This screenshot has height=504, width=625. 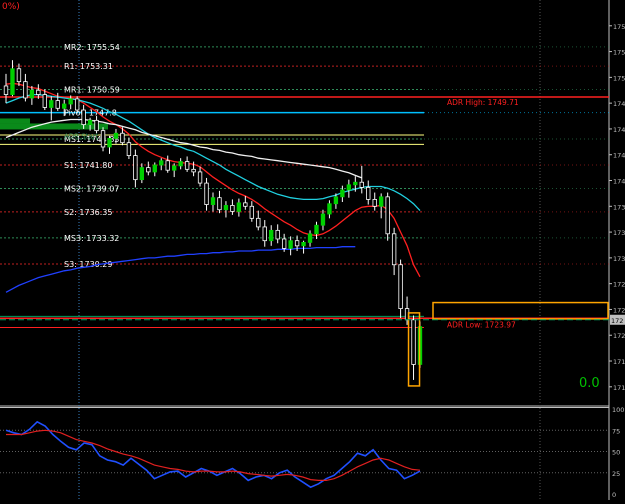 What do you see at coordinates (619, 27) in the screenshot?
I see `y-tick-label: 1758` at bounding box center [619, 27].